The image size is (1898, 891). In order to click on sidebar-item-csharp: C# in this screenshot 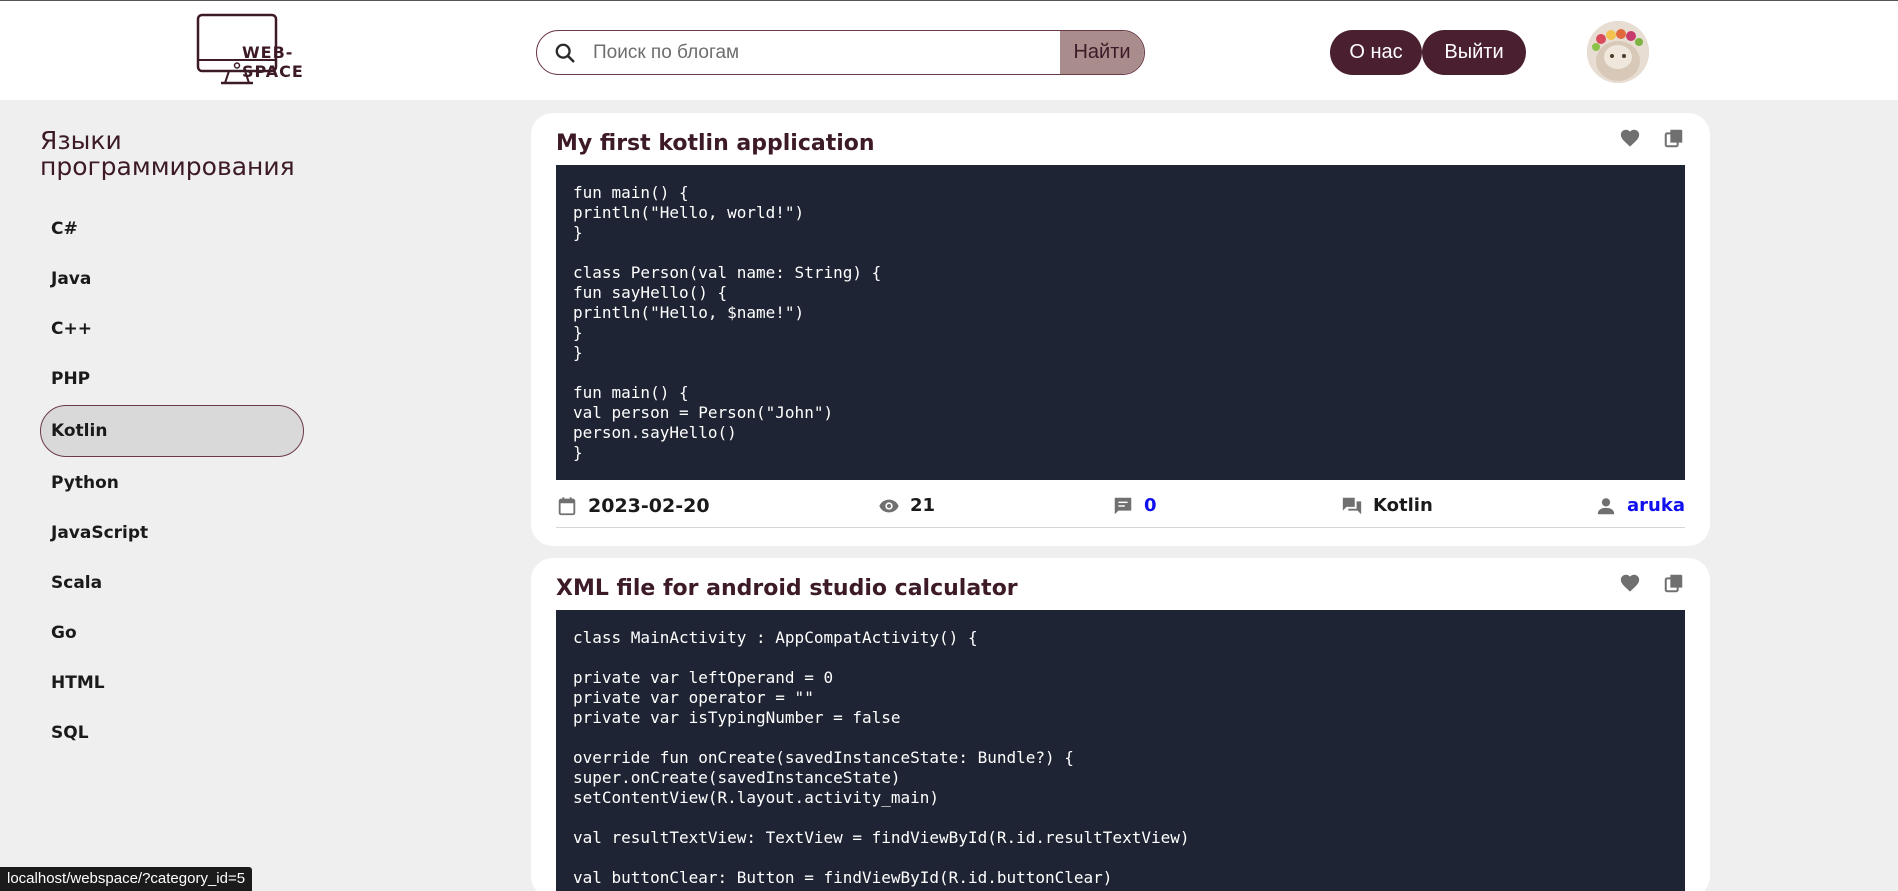, I will do `click(172, 229)`.